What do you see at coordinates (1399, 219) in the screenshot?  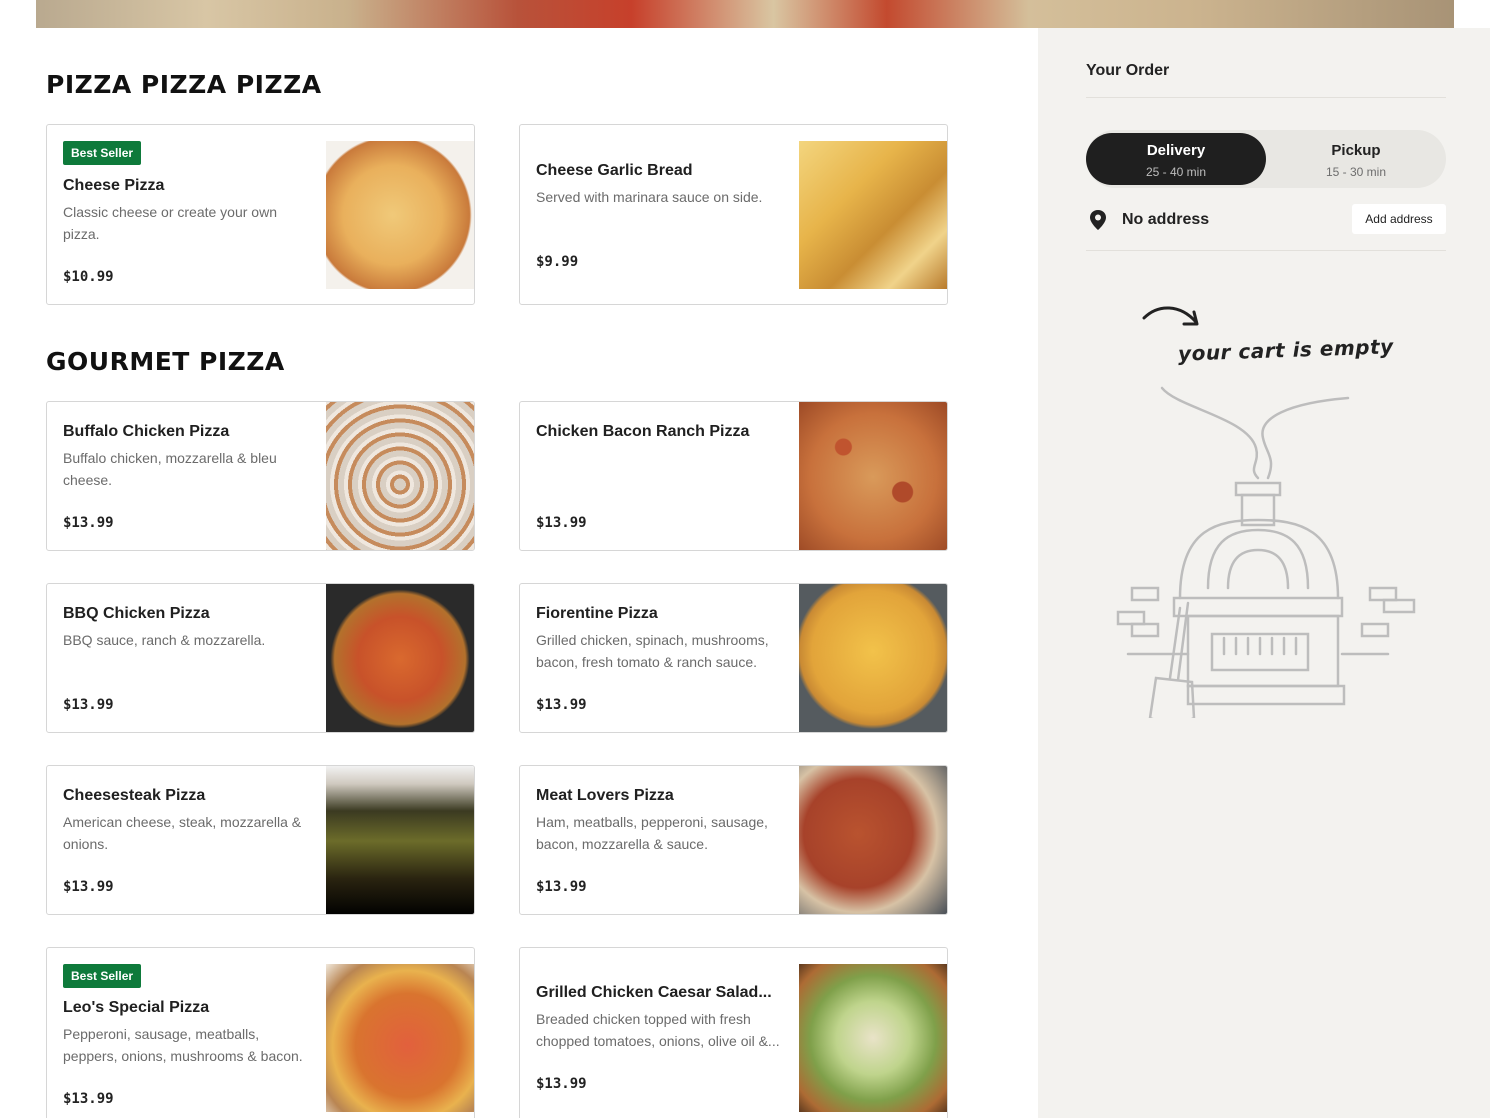 I see `add-address-button: Add address` at bounding box center [1399, 219].